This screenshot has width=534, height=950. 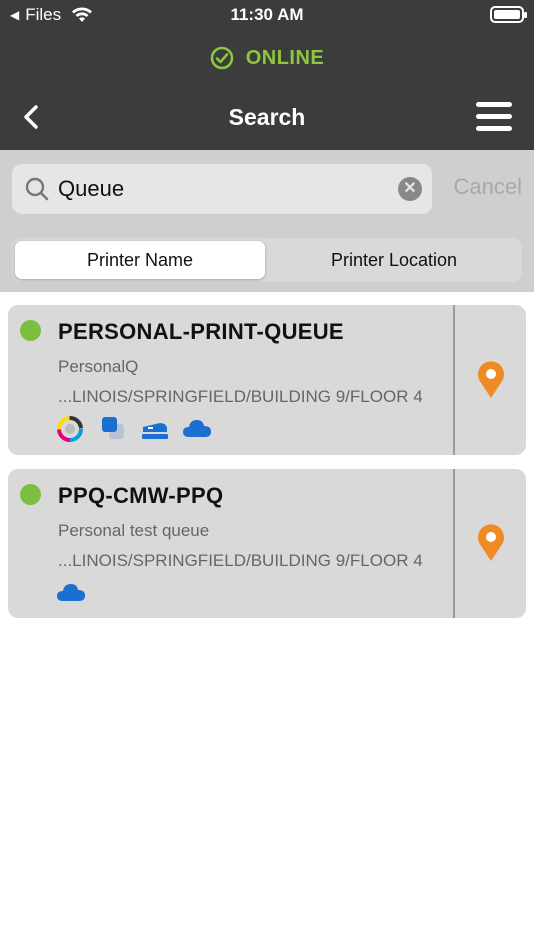 I want to click on filter-area: Printer Name Printer Location, so click(x=267, y=260).